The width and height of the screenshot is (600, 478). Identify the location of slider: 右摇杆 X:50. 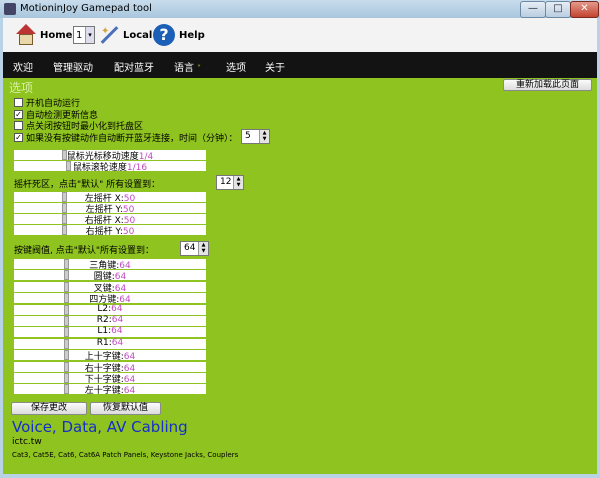
(110, 220).